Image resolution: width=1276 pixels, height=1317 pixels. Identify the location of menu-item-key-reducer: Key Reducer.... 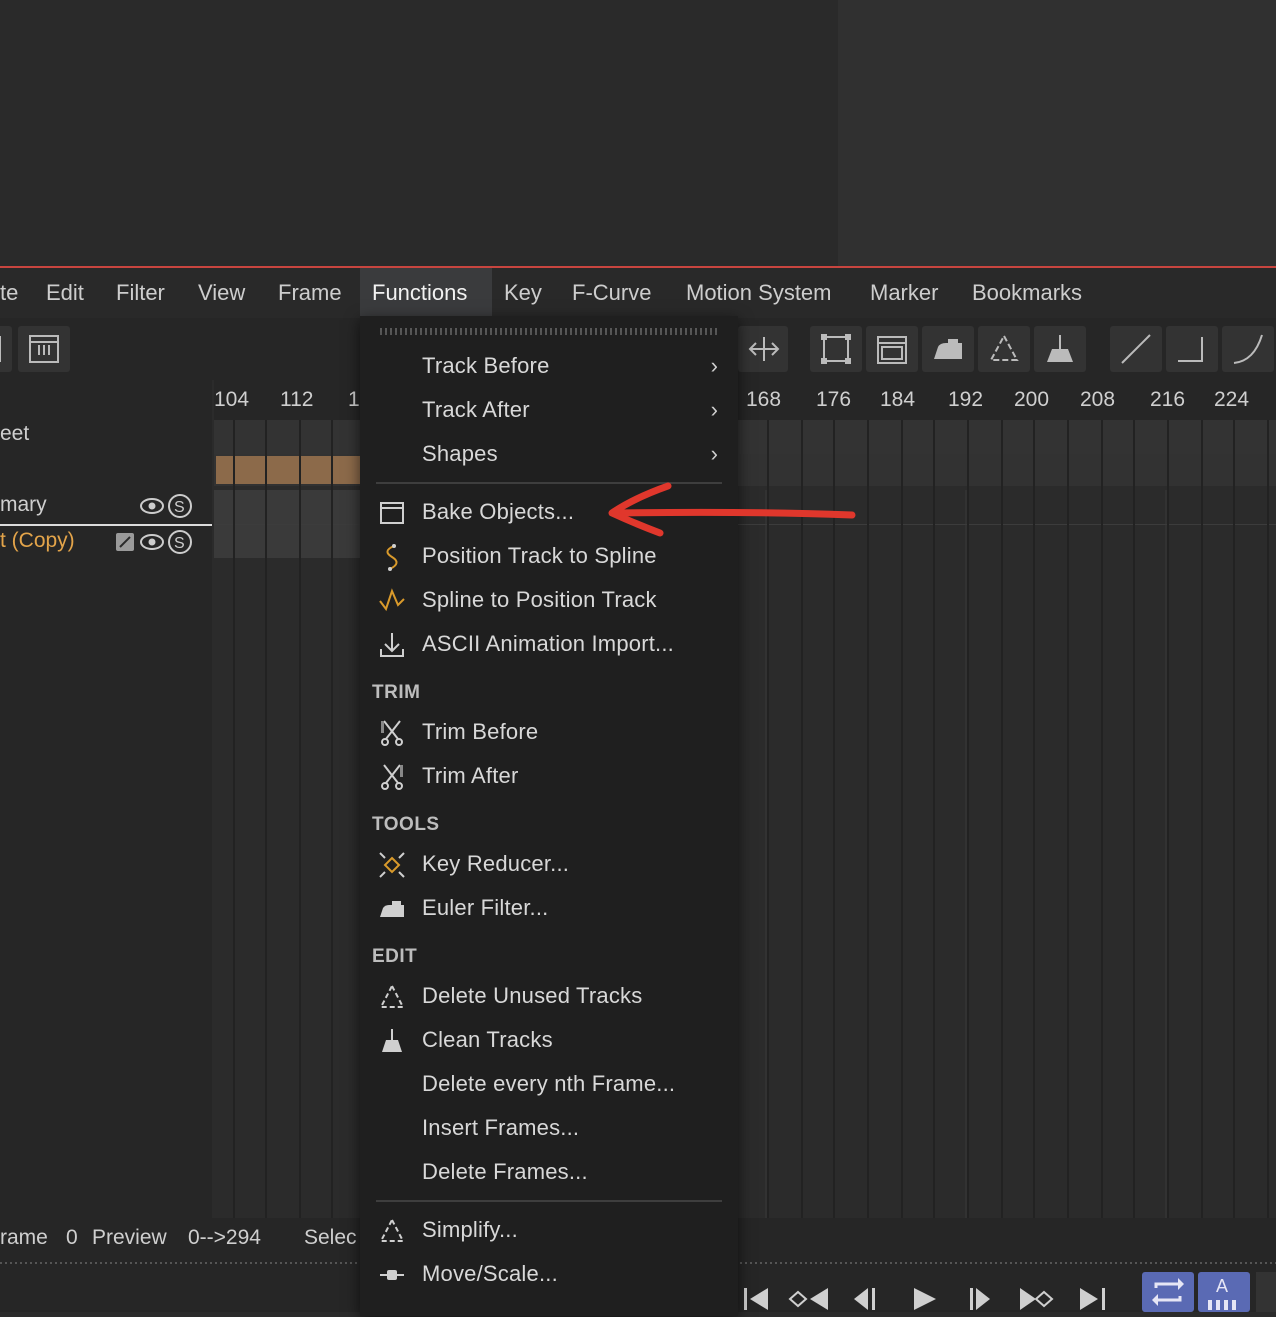
(549, 864).